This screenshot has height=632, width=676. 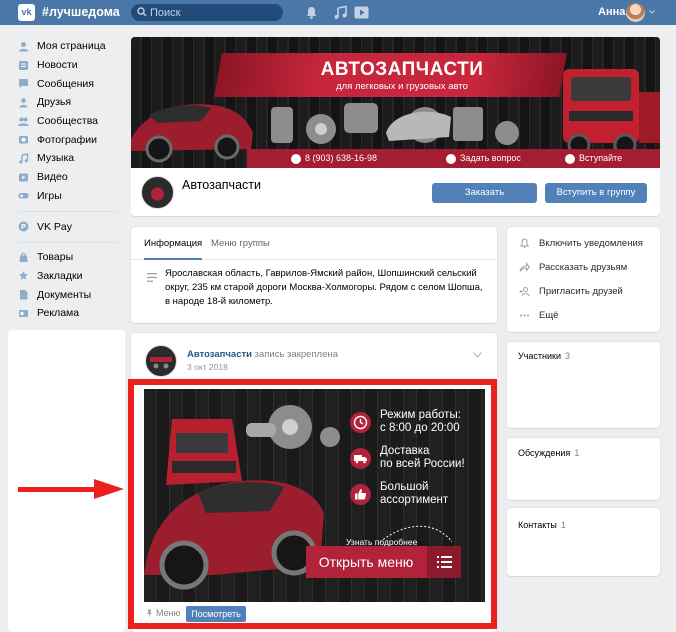 What do you see at coordinates (407, 458) in the screenshot?
I see `ad-delivery: Доставка по всей России!` at bounding box center [407, 458].